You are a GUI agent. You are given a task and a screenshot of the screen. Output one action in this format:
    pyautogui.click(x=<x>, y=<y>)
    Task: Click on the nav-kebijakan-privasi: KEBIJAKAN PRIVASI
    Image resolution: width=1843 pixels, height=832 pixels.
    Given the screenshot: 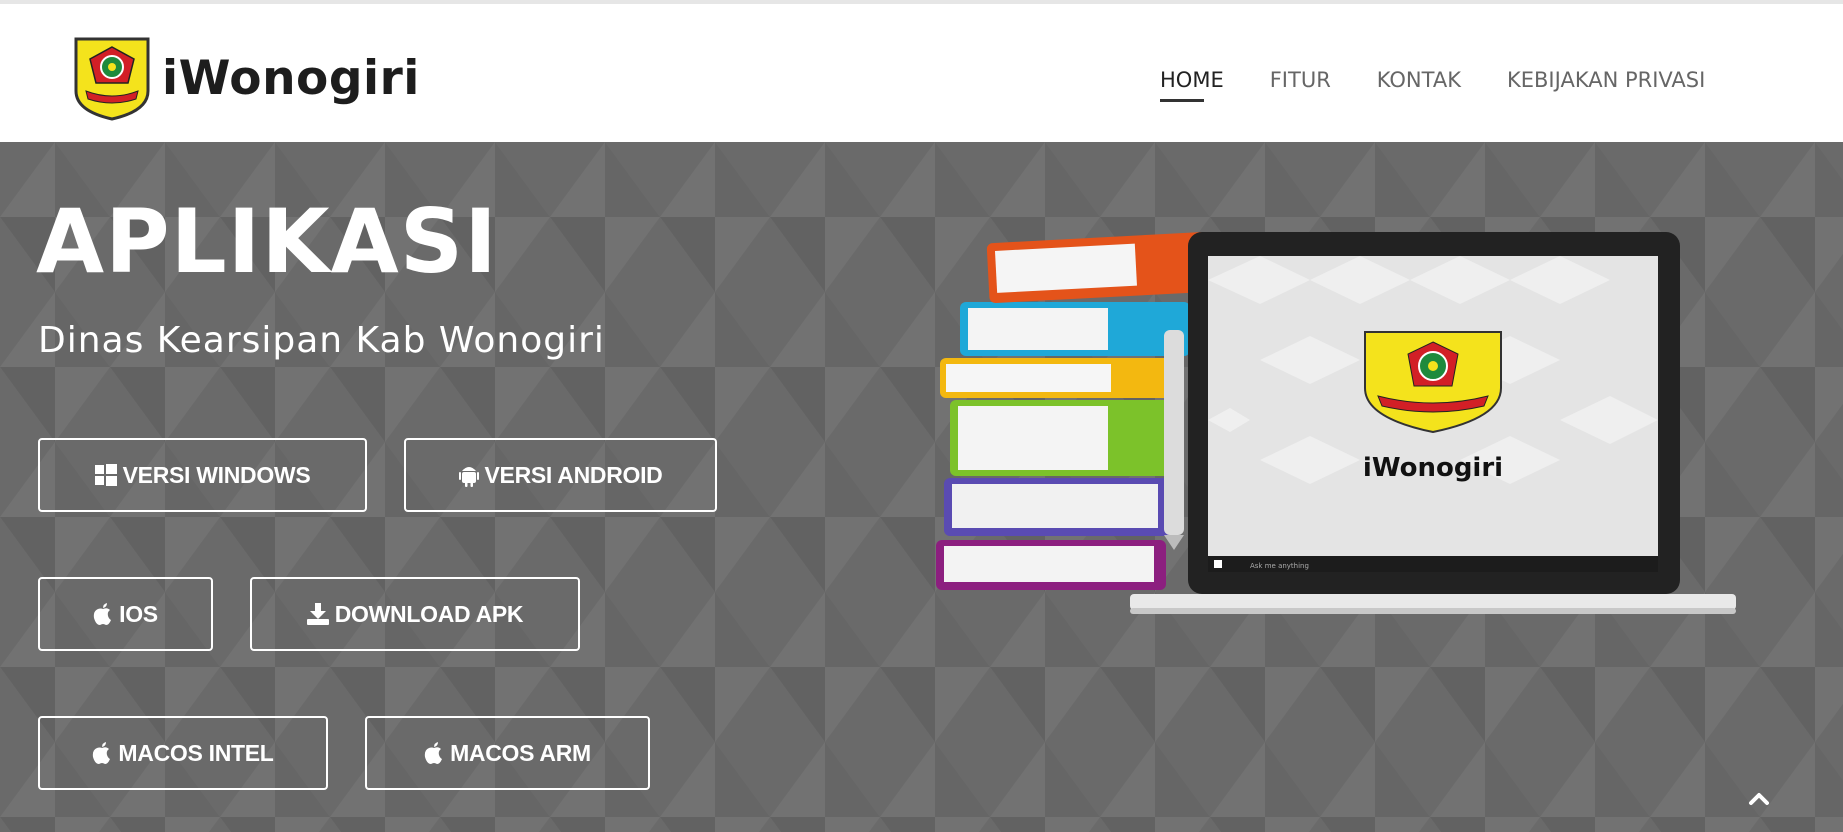 What is the action you would take?
    pyautogui.click(x=1606, y=83)
    